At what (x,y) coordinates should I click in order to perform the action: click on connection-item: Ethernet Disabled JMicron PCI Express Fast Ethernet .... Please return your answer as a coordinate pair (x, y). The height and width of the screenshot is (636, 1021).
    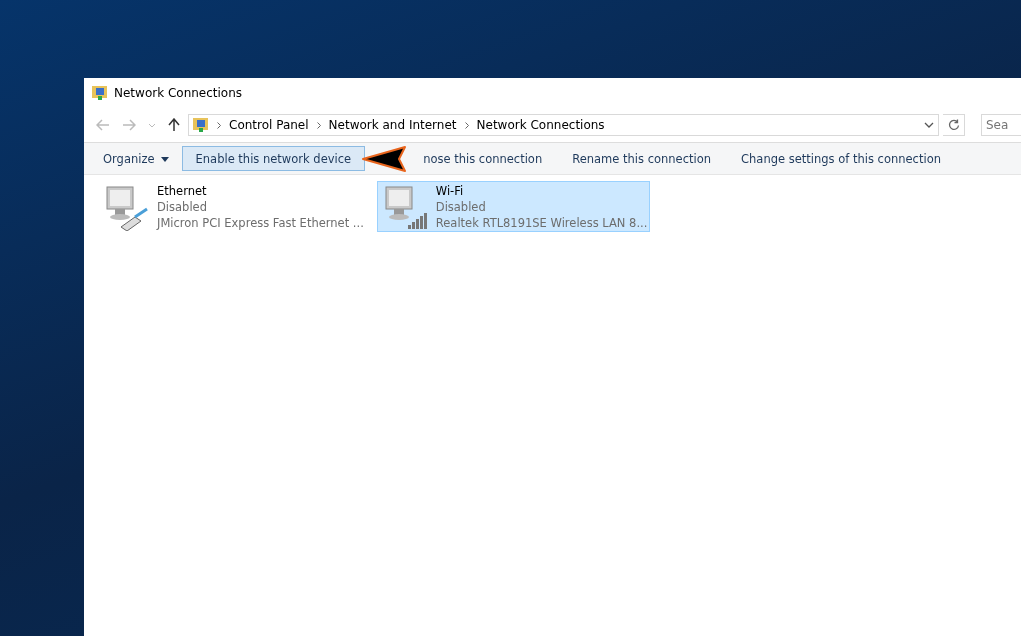
    Looking at the image, I should click on (232, 206).